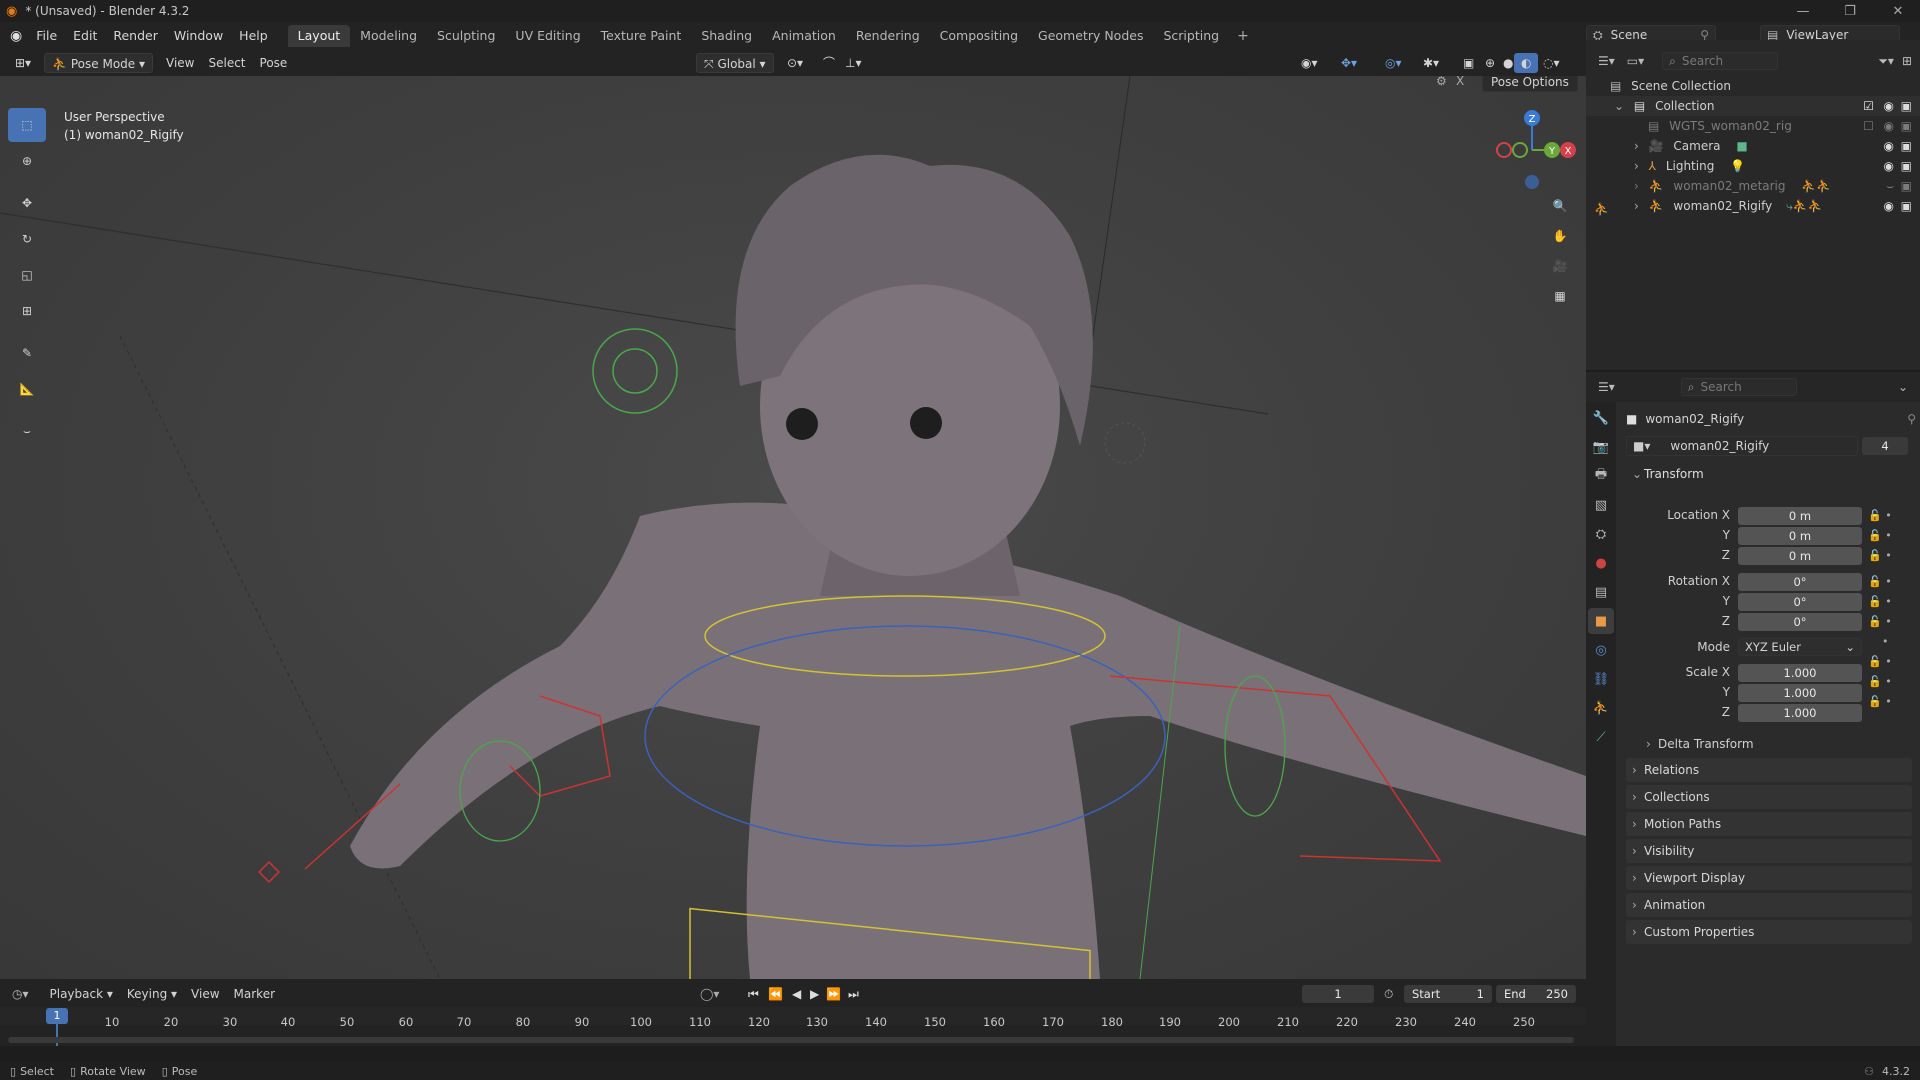 The image size is (1920, 1080). Describe the element at coordinates (641, 36) in the screenshot. I see `tab-texture-paint: Texture Paint` at that location.